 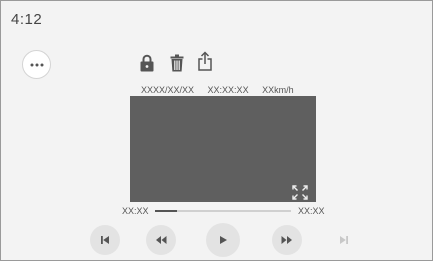 What do you see at coordinates (278, 90) in the screenshot?
I see `recording-speed: XXkm/h` at bounding box center [278, 90].